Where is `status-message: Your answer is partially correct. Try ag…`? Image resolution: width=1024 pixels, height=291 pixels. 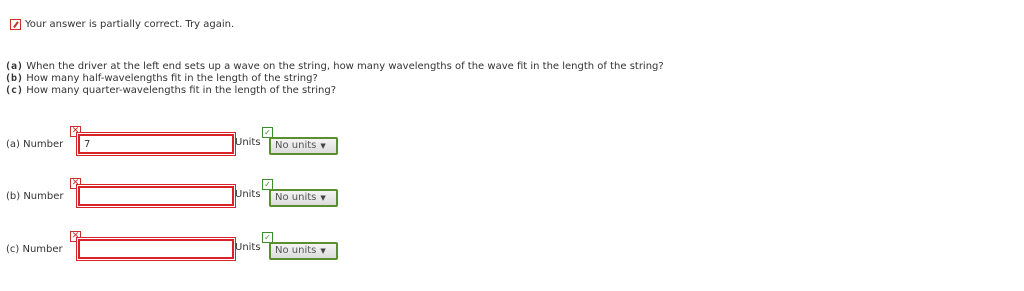
status-message: Your answer is partially correct. Try ag… is located at coordinates (122, 24).